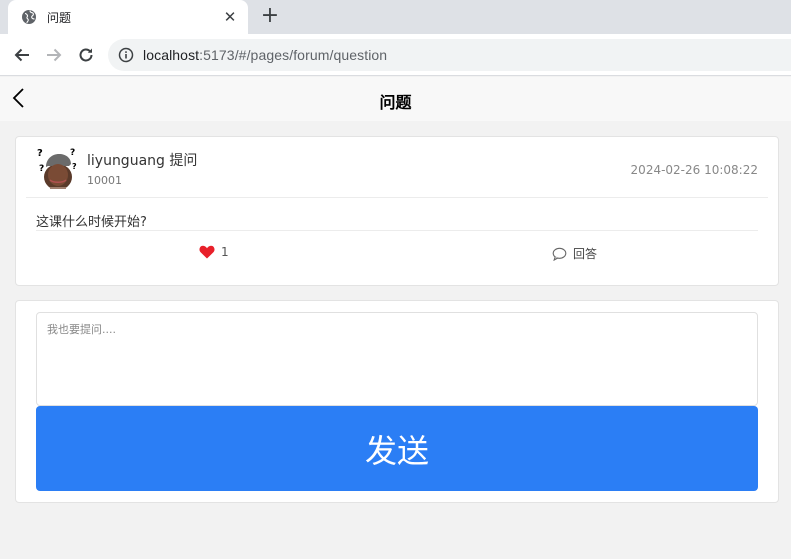  Describe the element at coordinates (270, 17) in the screenshot. I see `new-tab-button: +` at that location.